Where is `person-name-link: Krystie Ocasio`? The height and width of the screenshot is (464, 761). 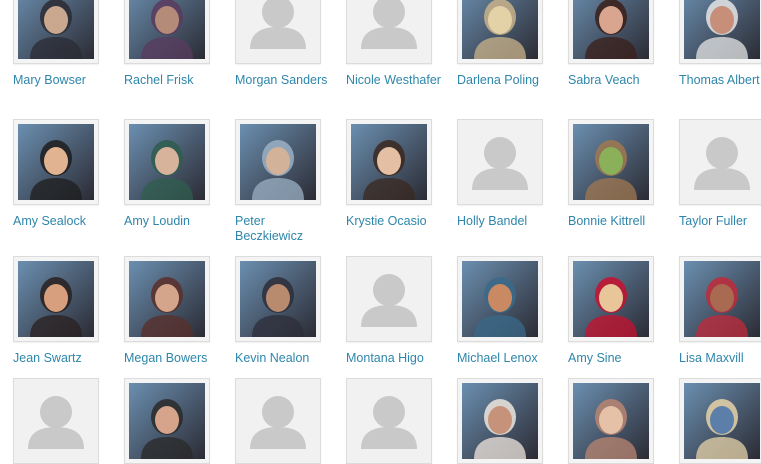
person-name-link: Krystie Ocasio is located at coordinates (396, 221).